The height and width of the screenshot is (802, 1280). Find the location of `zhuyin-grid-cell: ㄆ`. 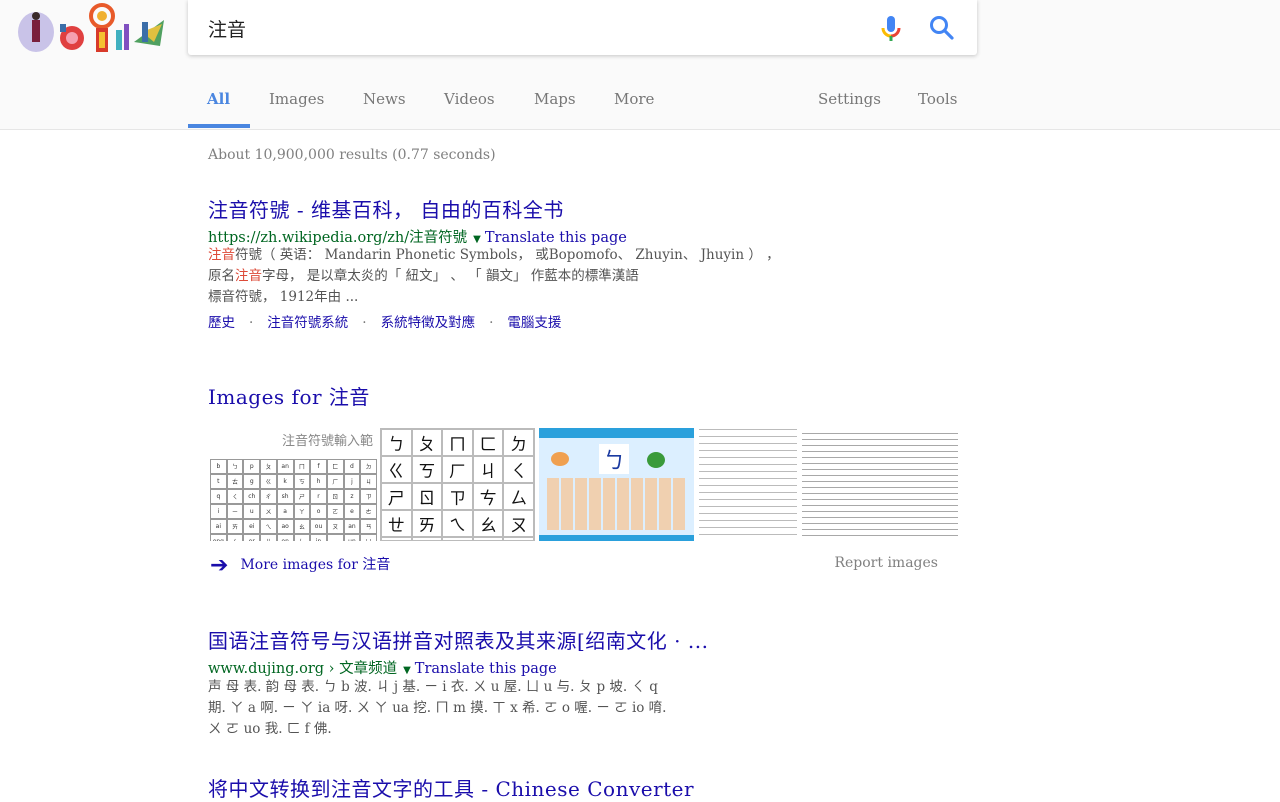

zhuyin-grid-cell: ㄆ is located at coordinates (427, 442).